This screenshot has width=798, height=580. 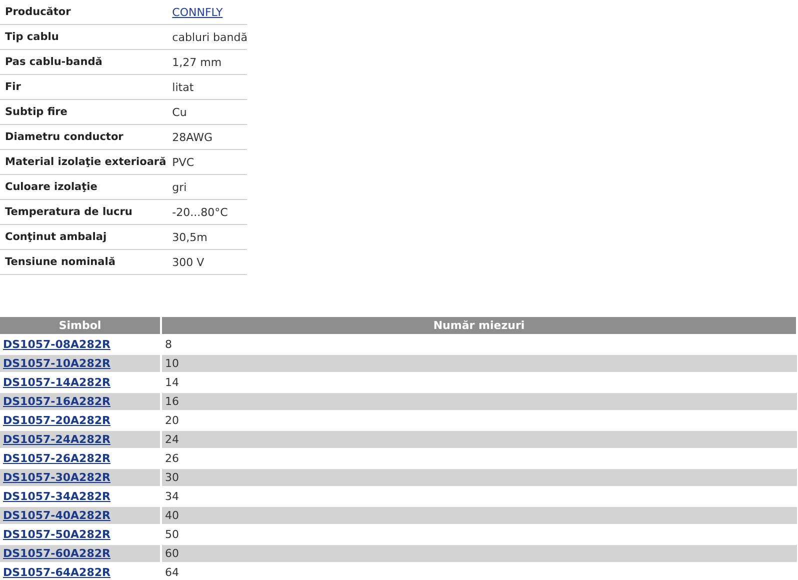 What do you see at coordinates (479, 571) in the screenshot?
I see `table-cell: 64` at bounding box center [479, 571].